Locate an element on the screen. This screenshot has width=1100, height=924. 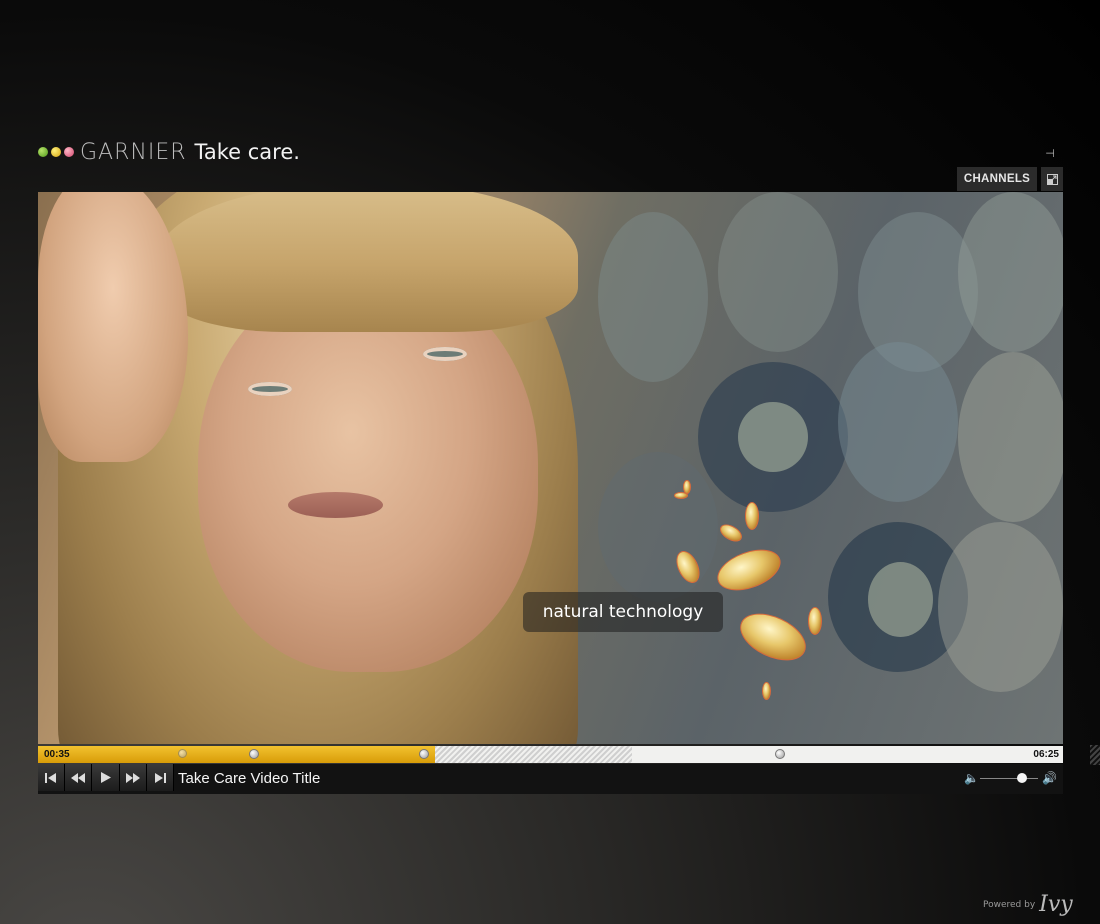
pin-icon: ⊣ is located at coordinates (1050, 154).